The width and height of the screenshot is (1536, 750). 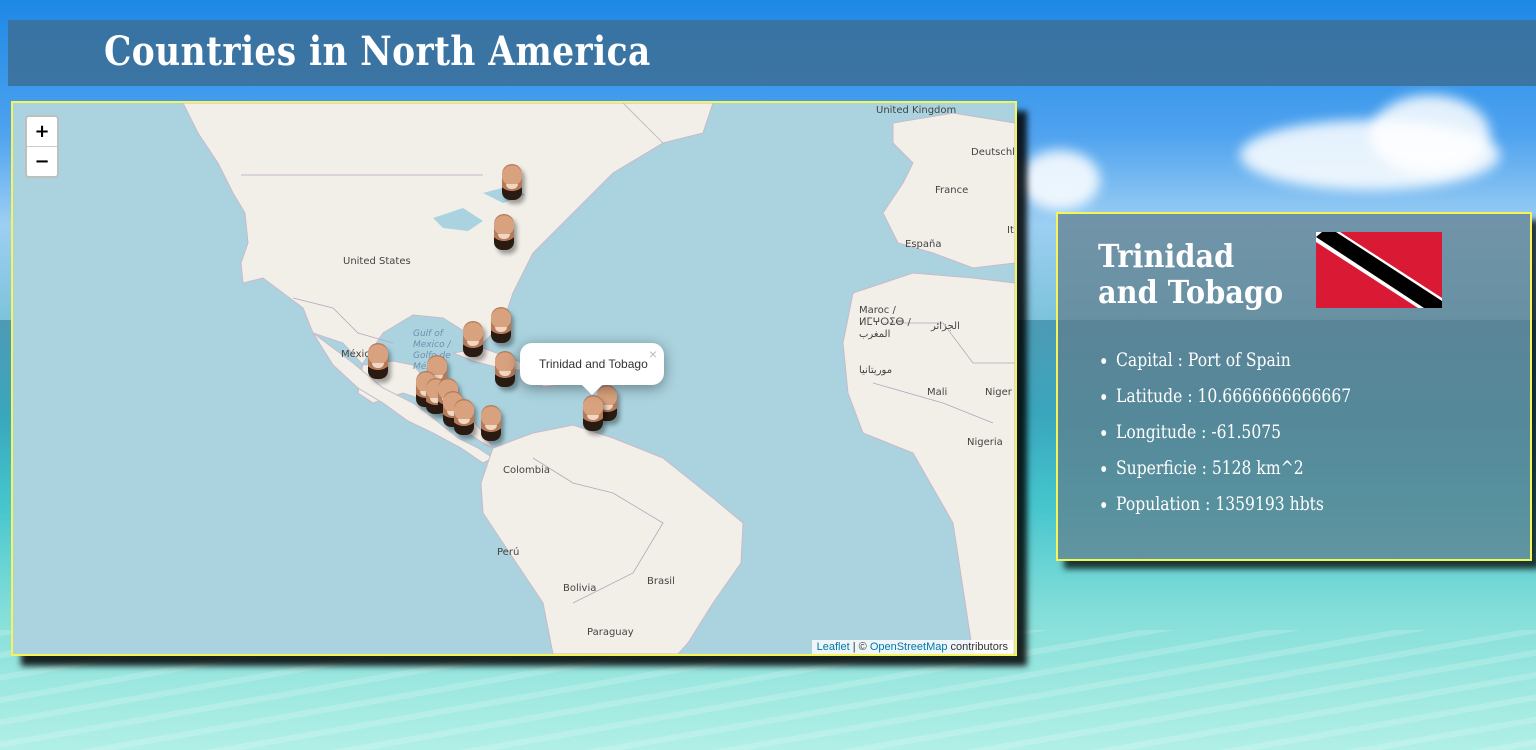 What do you see at coordinates (580, 588) in the screenshot?
I see `map-label-bolivia: Bolivia` at bounding box center [580, 588].